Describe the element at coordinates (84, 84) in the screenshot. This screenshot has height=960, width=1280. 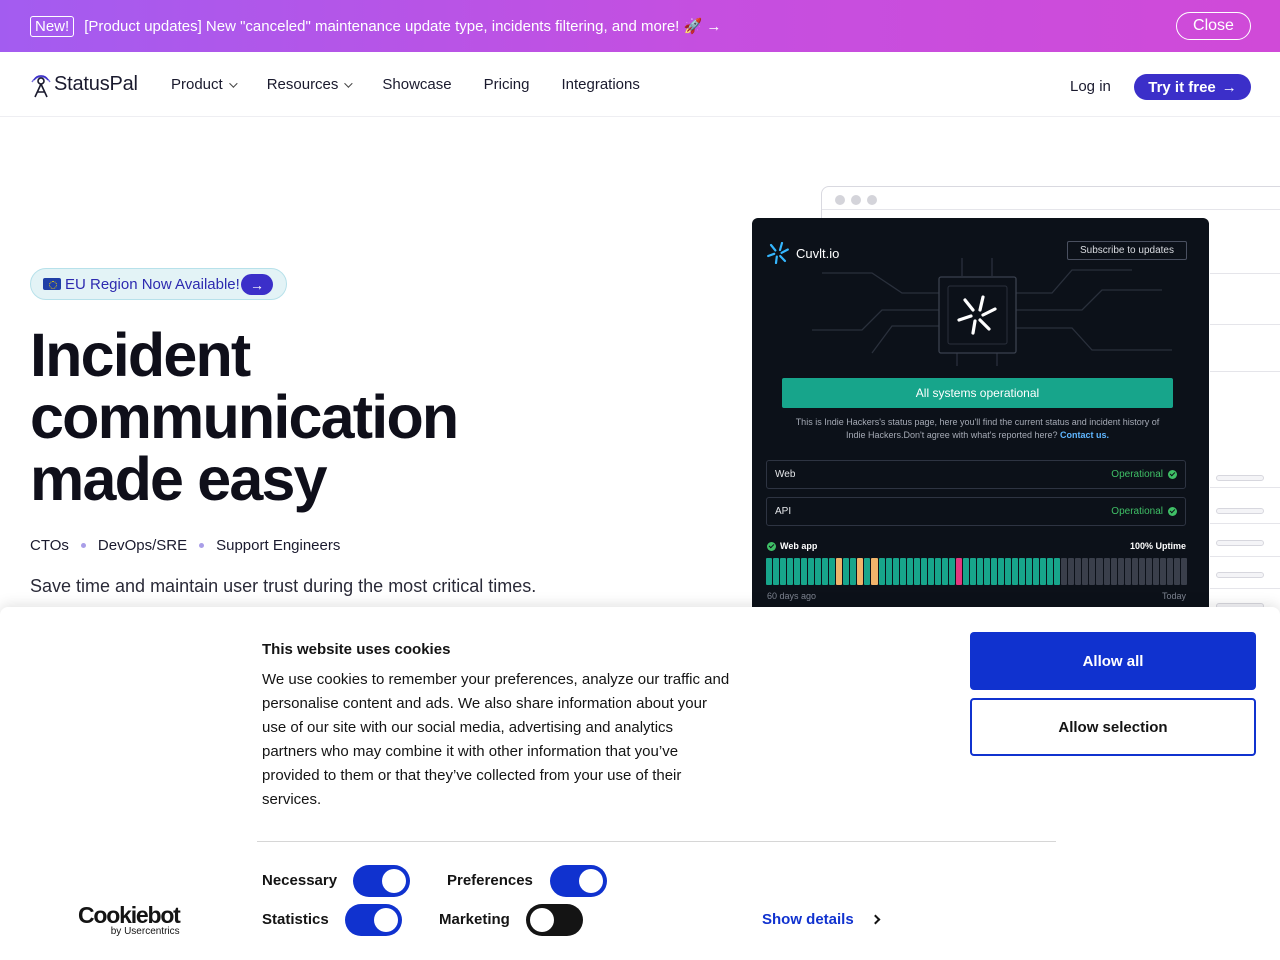
I see `statuspal-logo: StatusPal` at that location.